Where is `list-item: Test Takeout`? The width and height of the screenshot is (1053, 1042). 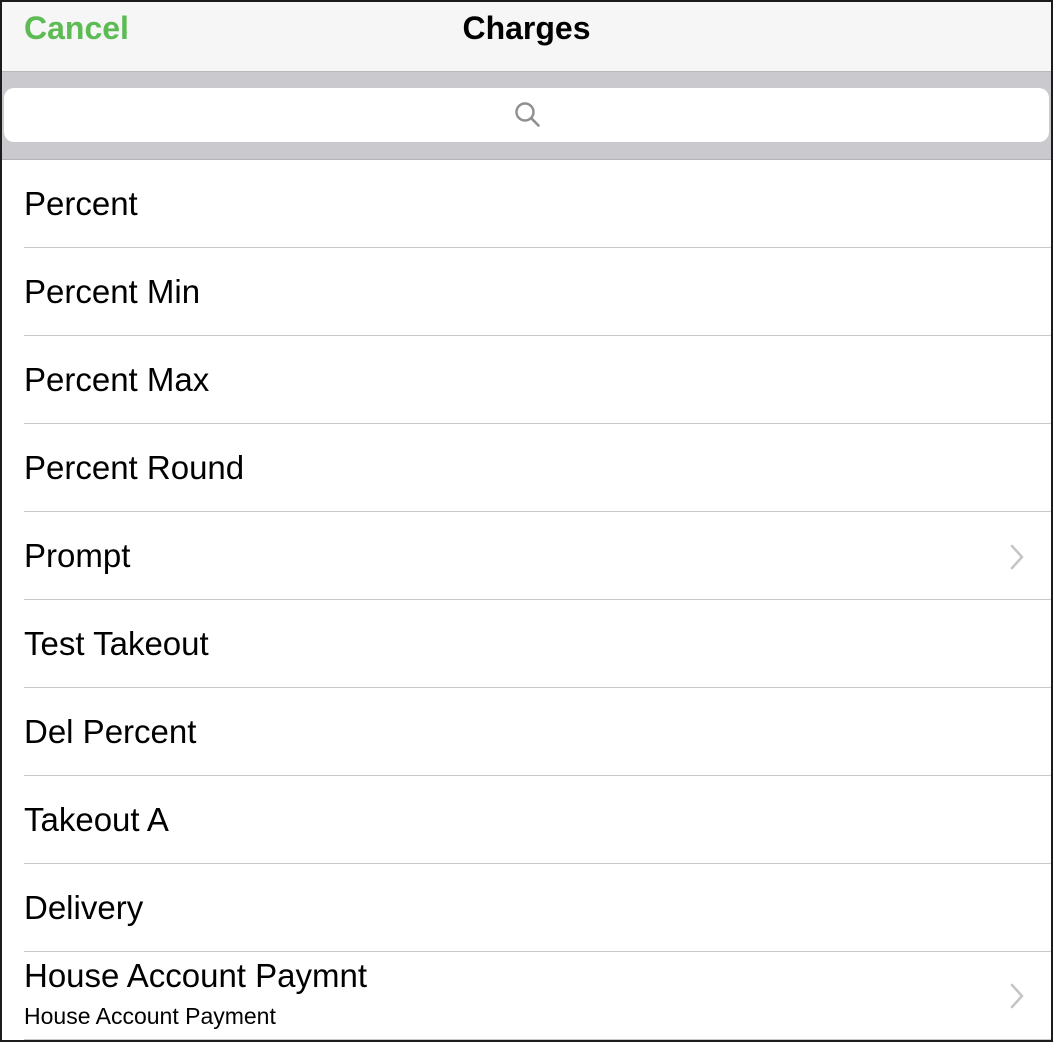
list-item: Test Takeout is located at coordinates (526, 644).